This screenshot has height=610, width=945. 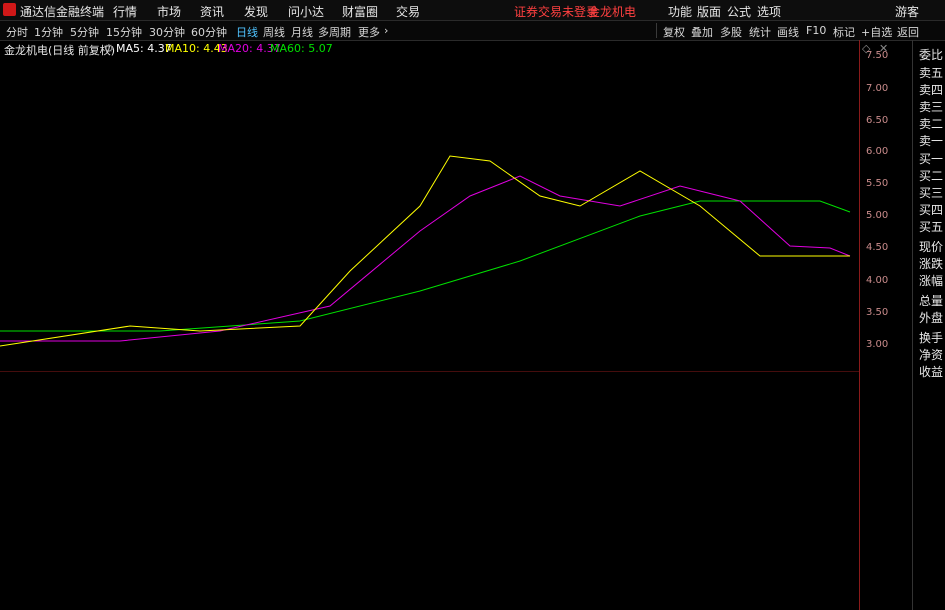 I want to click on quote-label: 涨幅, so click(x=931, y=281).